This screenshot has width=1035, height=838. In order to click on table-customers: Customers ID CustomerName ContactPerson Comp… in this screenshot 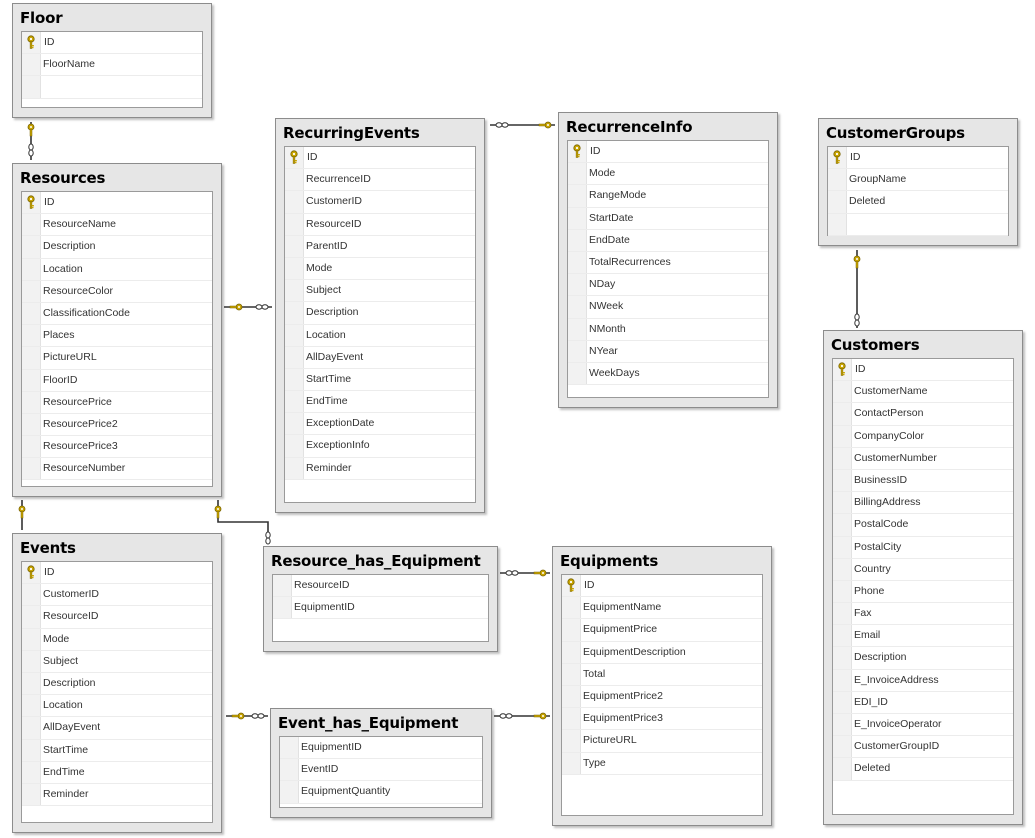, I will do `click(923, 577)`.